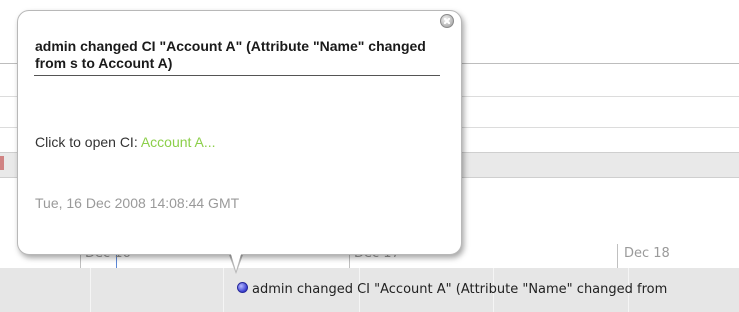  I want to click on date-tick, so click(617, 256).